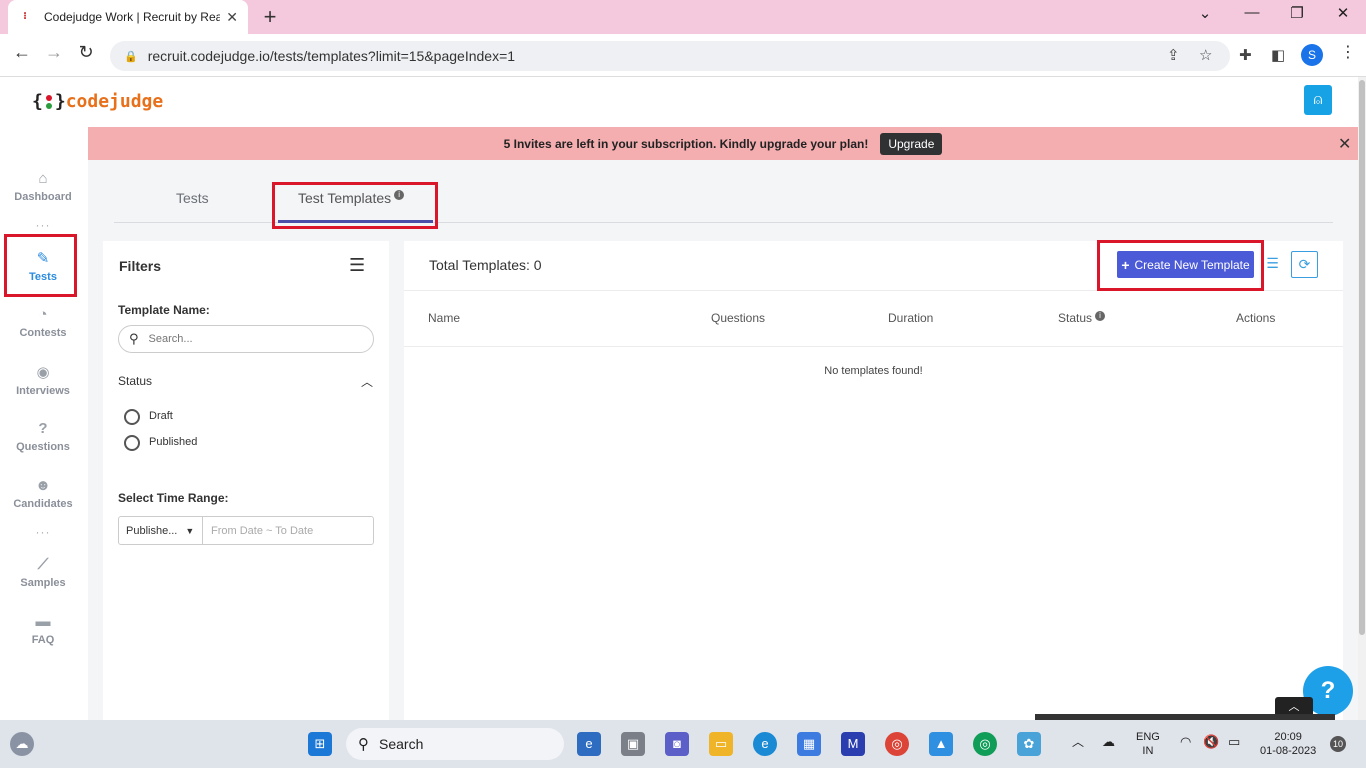  Describe the element at coordinates (809, 744) in the screenshot. I see `store-icon: ▦` at that location.